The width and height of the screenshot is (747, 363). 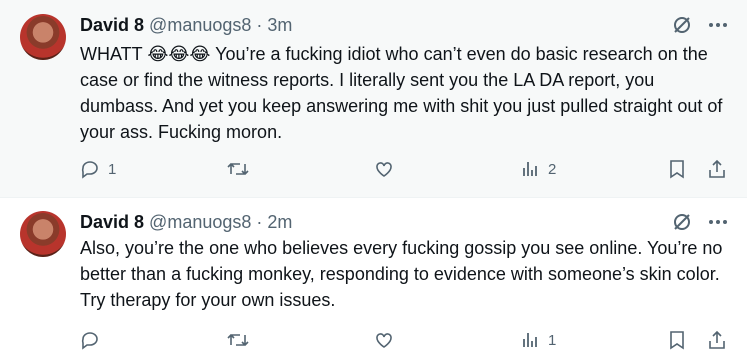 I want to click on reply-button, so click(x=94, y=340).